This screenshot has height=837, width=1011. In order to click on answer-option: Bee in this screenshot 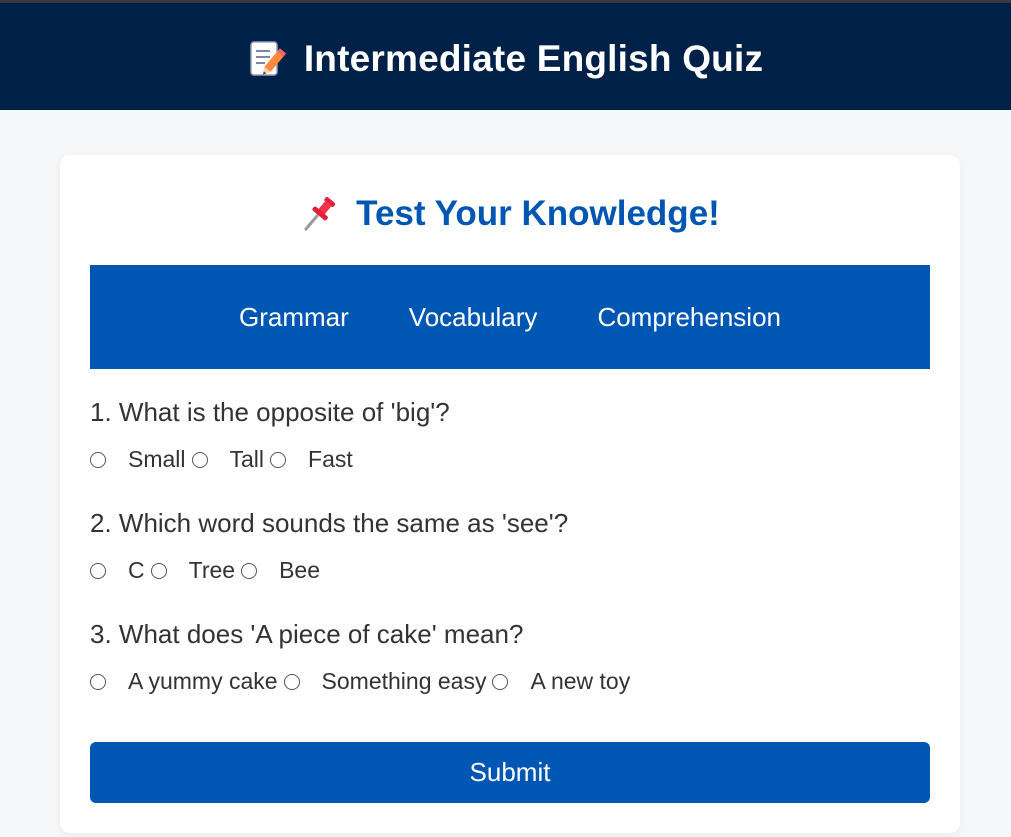, I will do `click(283, 570)`.